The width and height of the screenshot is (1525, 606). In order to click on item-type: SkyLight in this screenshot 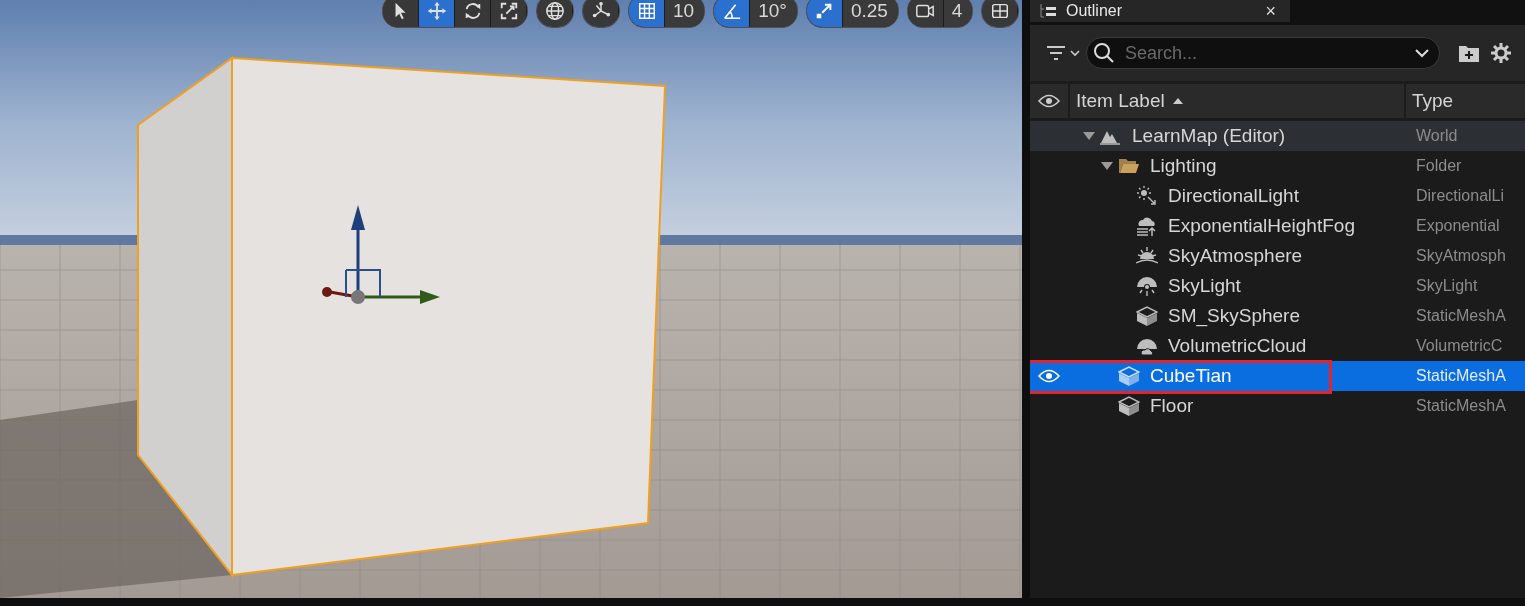, I will do `click(1446, 286)`.